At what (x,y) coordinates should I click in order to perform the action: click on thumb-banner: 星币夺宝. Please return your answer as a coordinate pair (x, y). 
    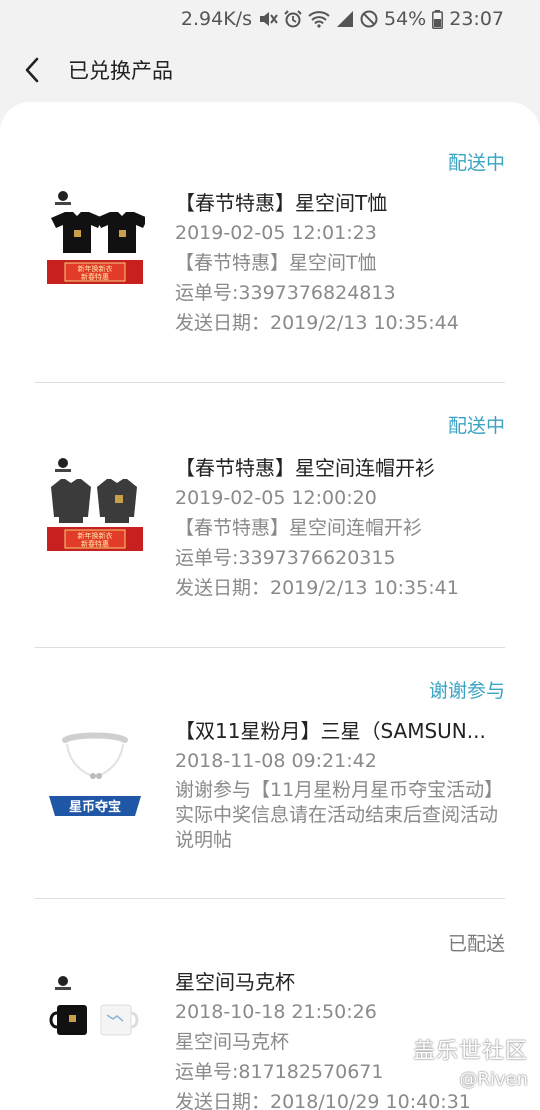
    Looking at the image, I should click on (95, 807).